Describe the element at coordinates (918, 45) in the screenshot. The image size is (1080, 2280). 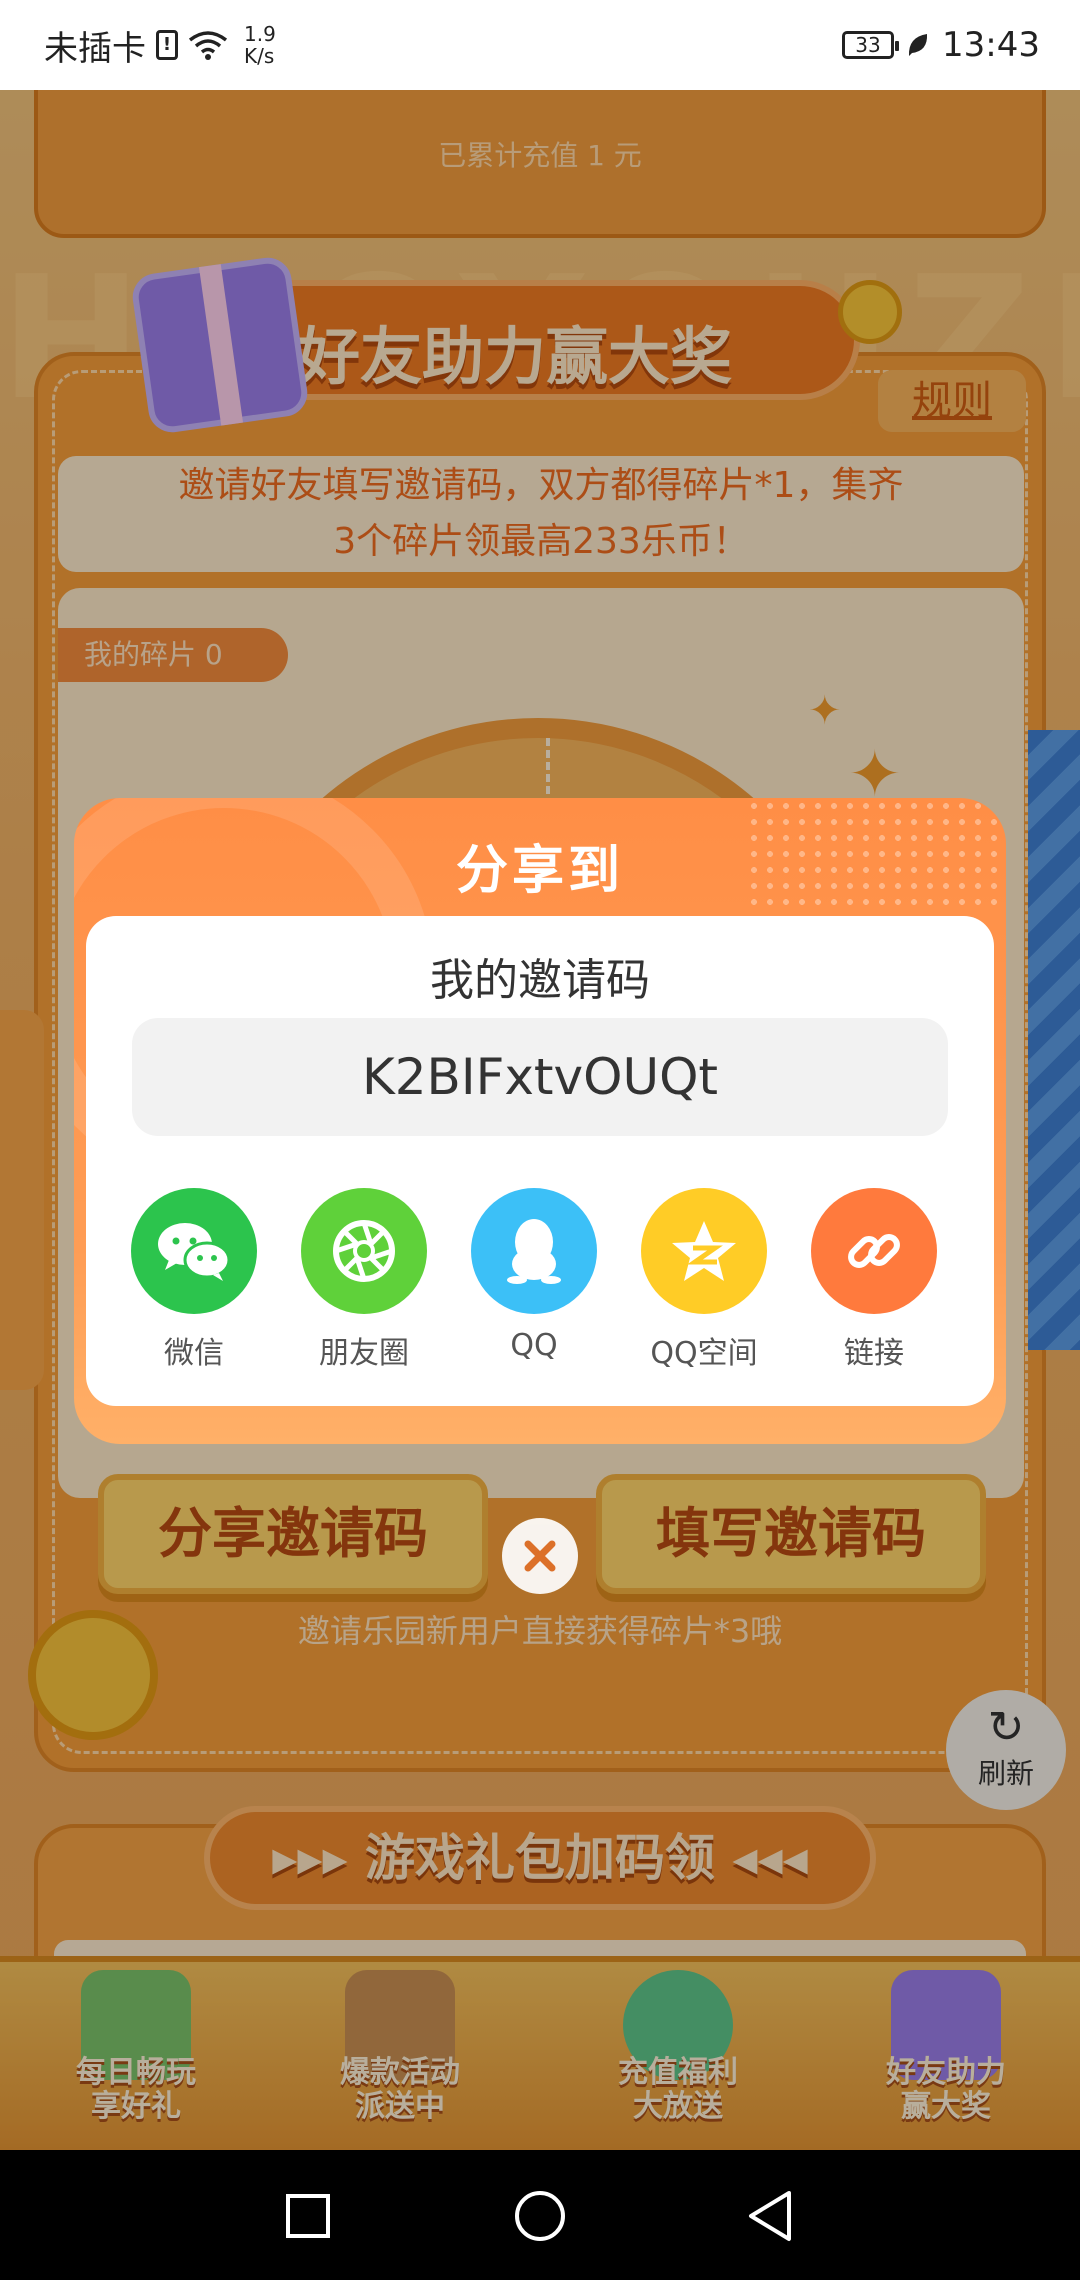
I see `leaf-icon` at that location.